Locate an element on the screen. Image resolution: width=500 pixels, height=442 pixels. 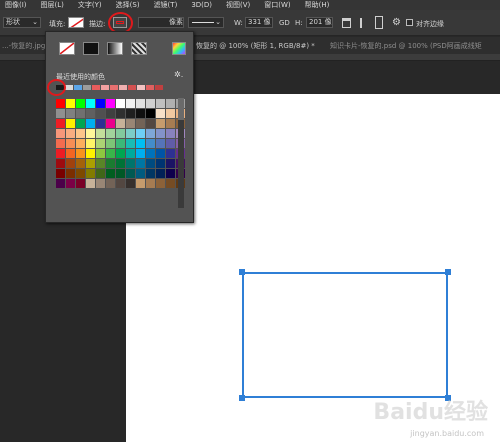
path-alignment-icon is located at coordinates (365, 23).